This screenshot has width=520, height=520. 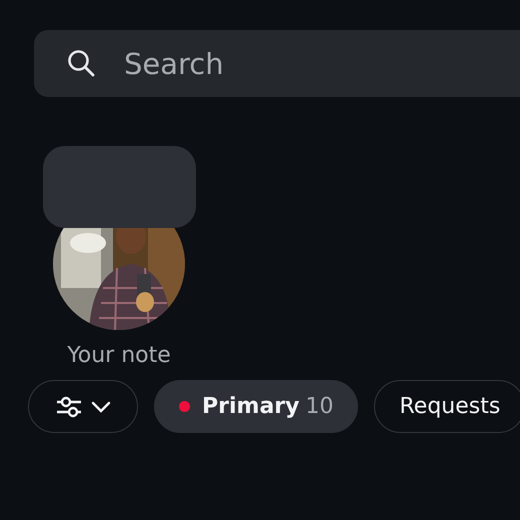 What do you see at coordinates (277, 63) in the screenshot?
I see `search-field: Search` at bounding box center [277, 63].